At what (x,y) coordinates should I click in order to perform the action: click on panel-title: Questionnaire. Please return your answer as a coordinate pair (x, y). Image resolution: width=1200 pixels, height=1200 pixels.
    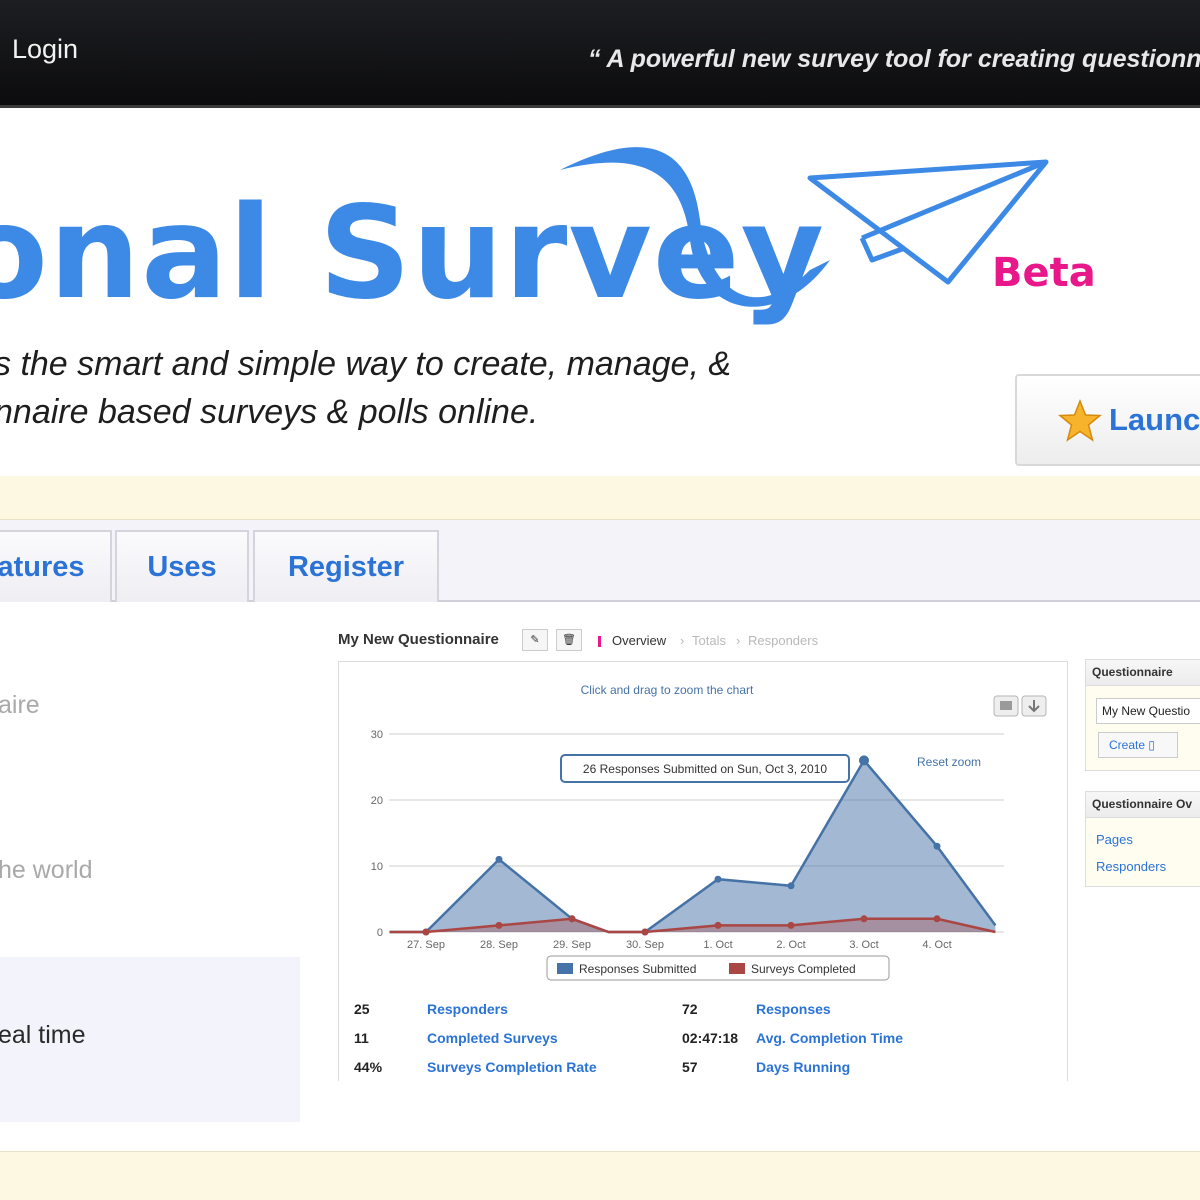
    Looking at the image, I should click on (1143, 673).